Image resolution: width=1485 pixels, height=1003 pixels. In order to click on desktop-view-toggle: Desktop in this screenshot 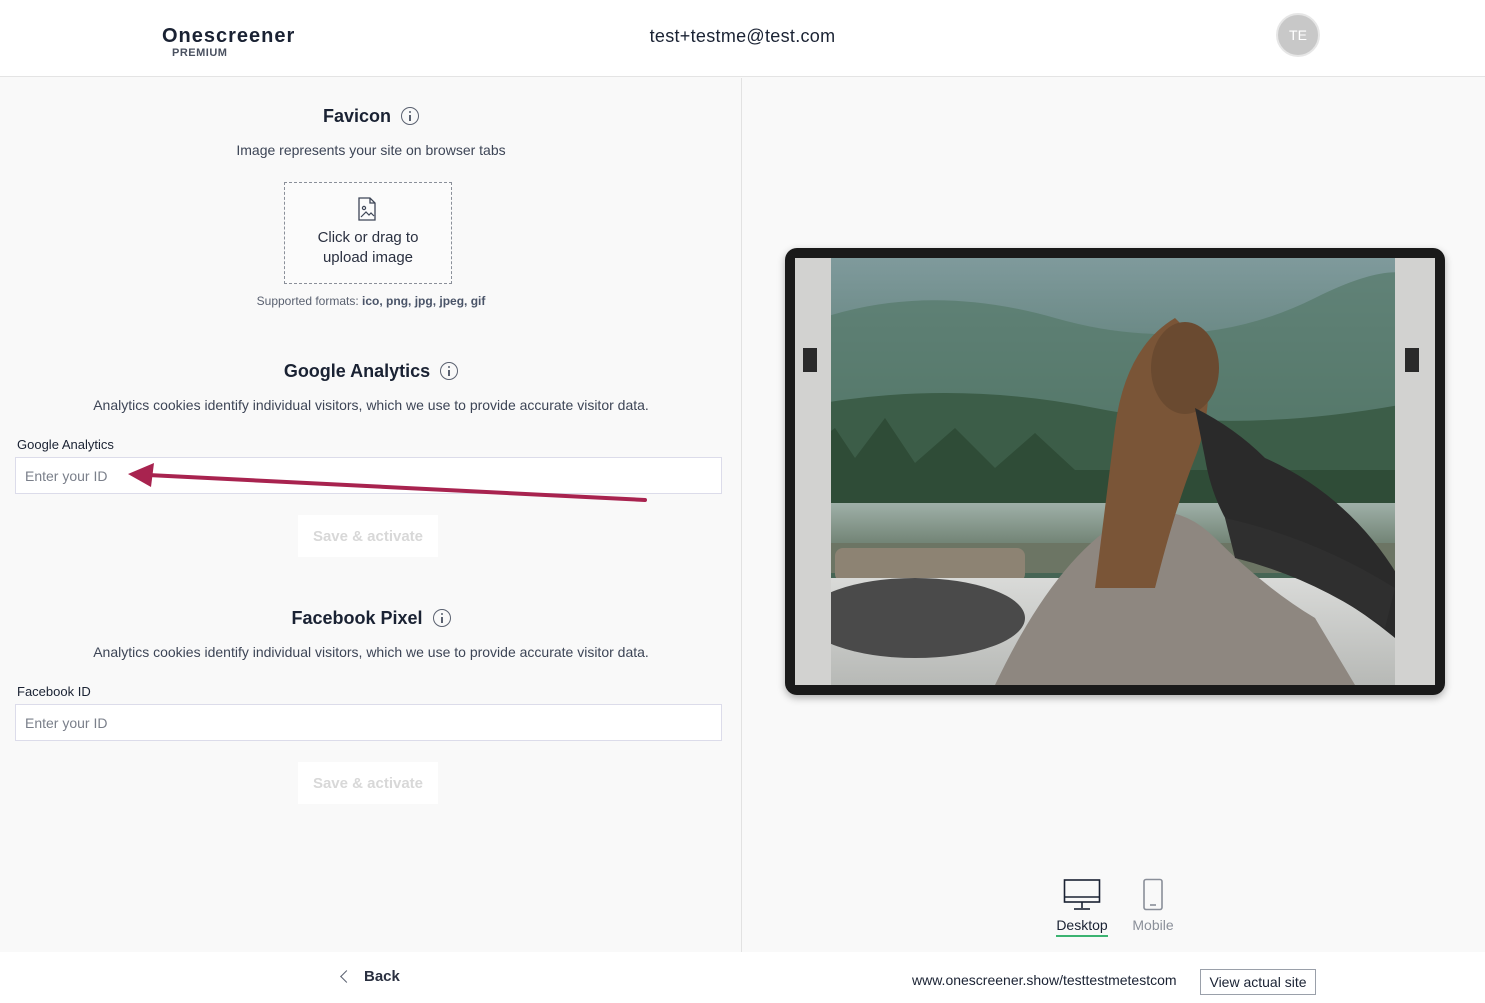, I will do `click(1082, 907)`.